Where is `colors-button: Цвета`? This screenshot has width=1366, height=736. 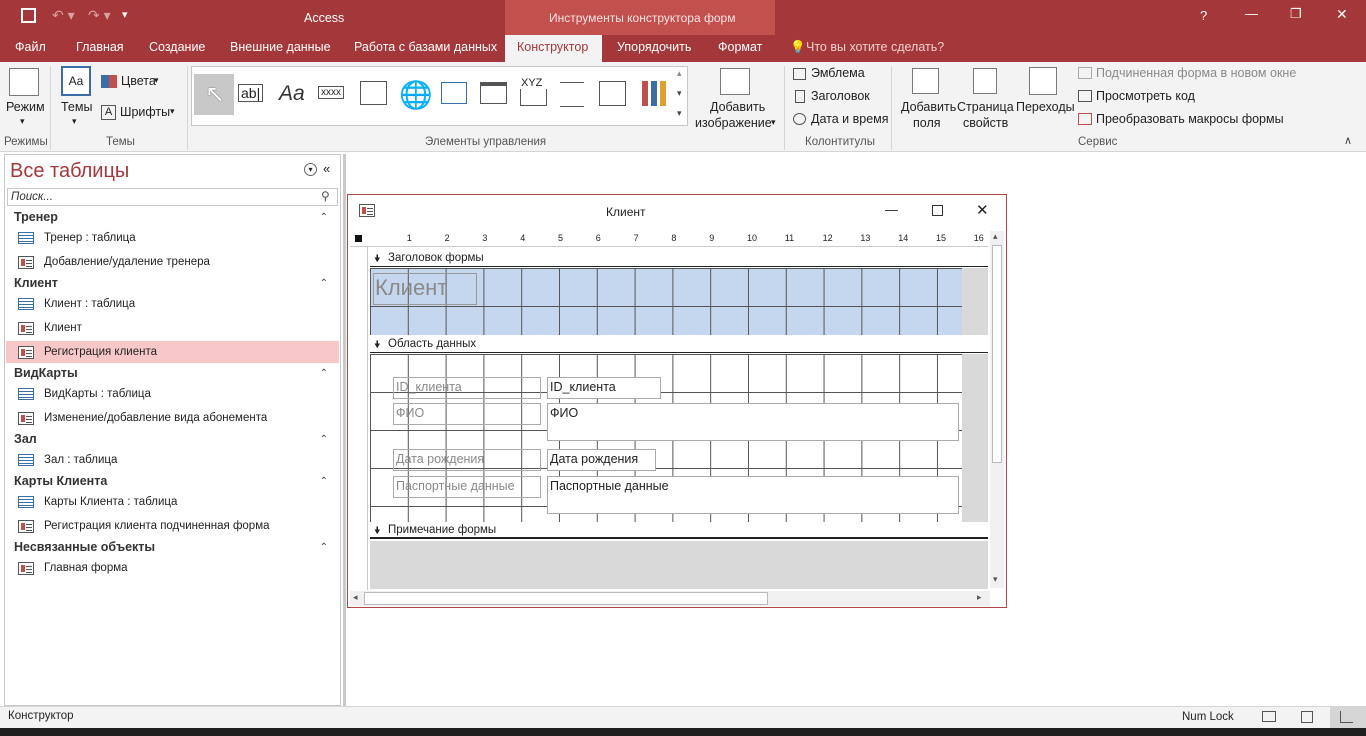 colors-button: Цвета is located at coordinates (138, 81).